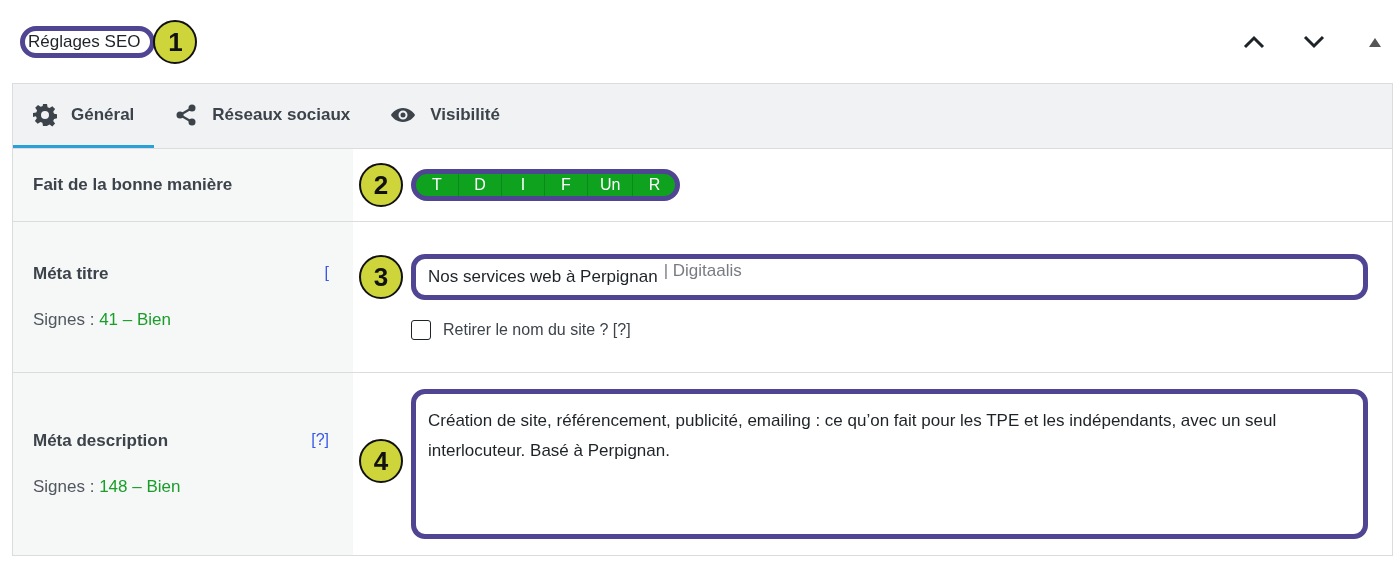  Describe the element at coordinates (445, 116) in the screenshot. I see `tab: Visibilité` at that location.